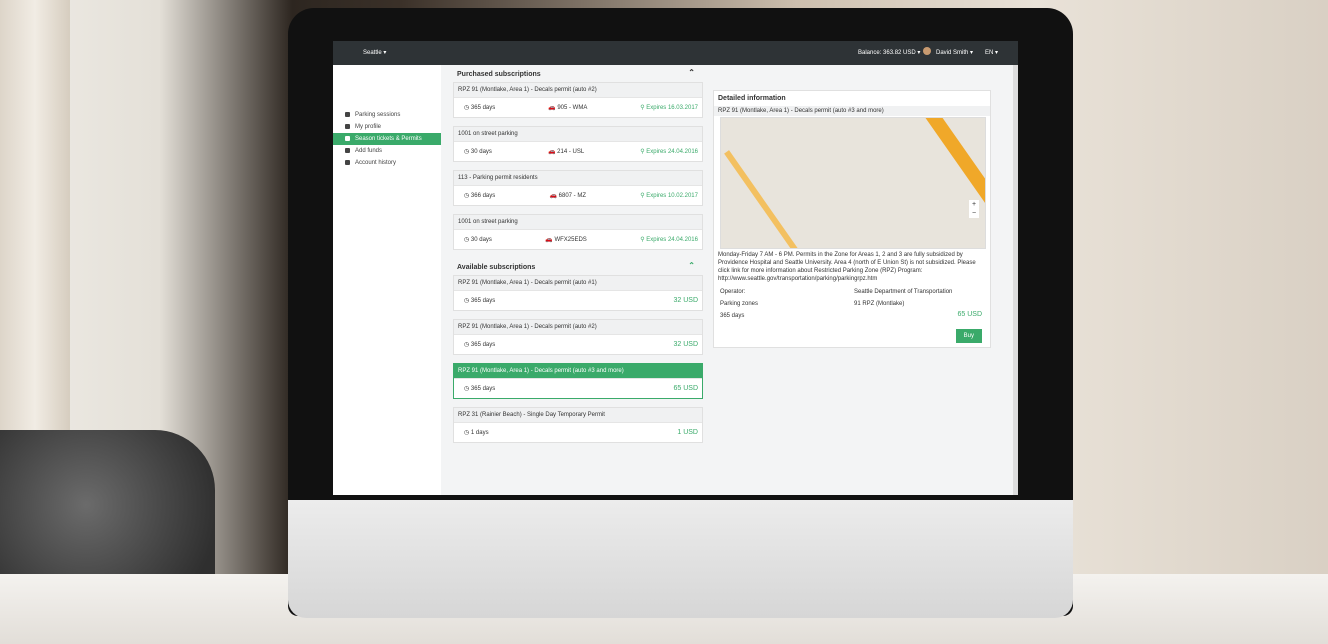 This screenshot has height=644, width=1328. I want to click on map-highway, so click(939, 183).